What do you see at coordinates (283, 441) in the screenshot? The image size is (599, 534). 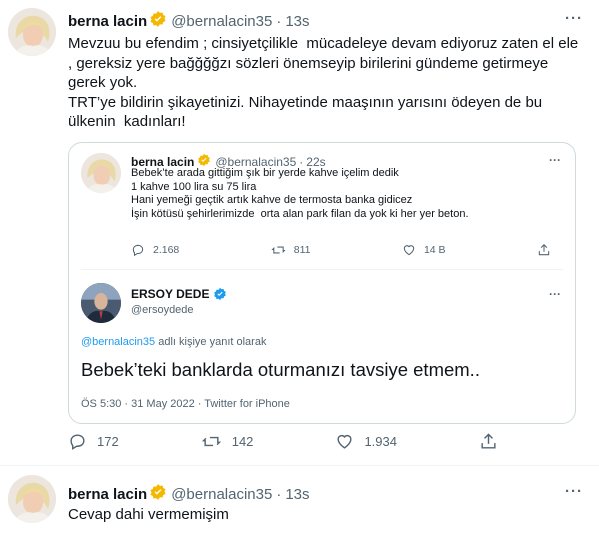 I see `action-bar: 172 142 1.934` at bounding box center [283, 441].